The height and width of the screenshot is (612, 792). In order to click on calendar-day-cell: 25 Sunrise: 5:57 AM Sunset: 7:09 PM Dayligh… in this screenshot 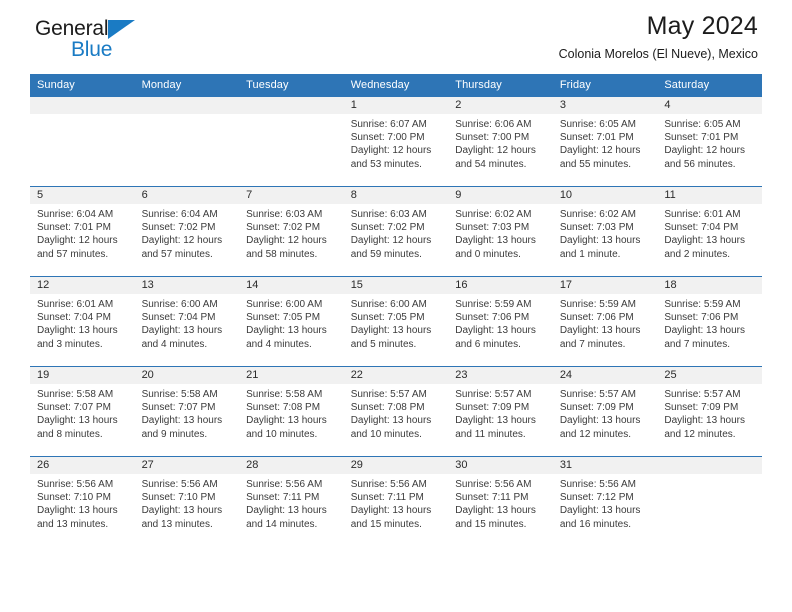, I will do `click(709, 411)`.